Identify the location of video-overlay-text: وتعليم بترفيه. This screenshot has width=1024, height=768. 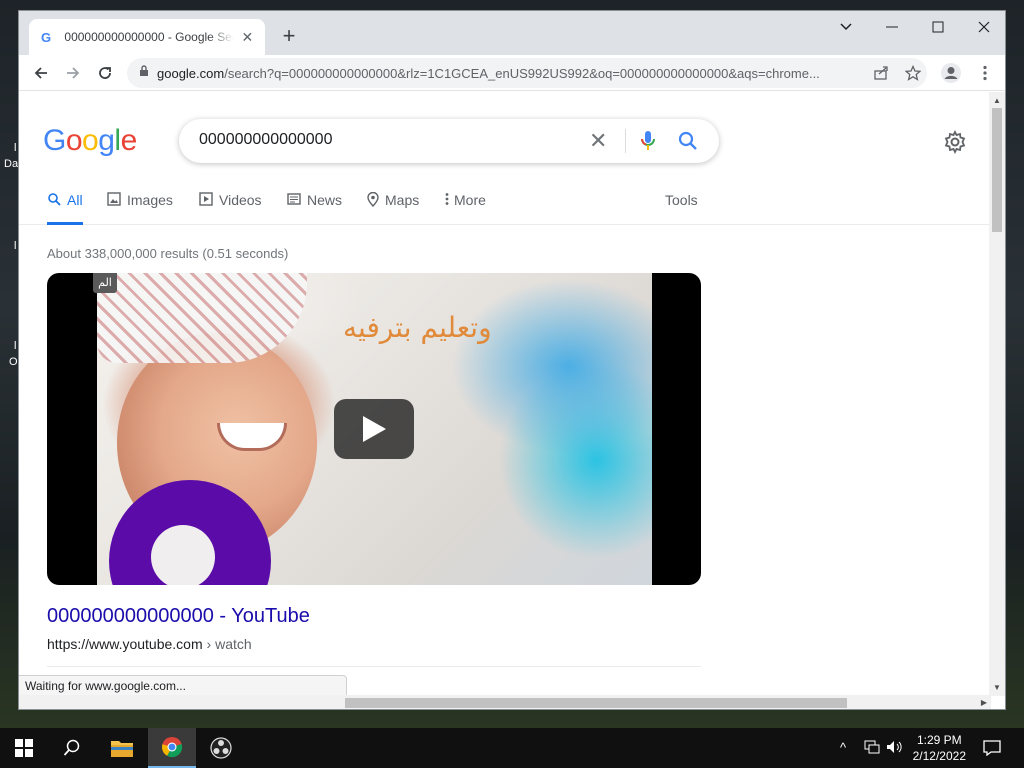
(417, 327).